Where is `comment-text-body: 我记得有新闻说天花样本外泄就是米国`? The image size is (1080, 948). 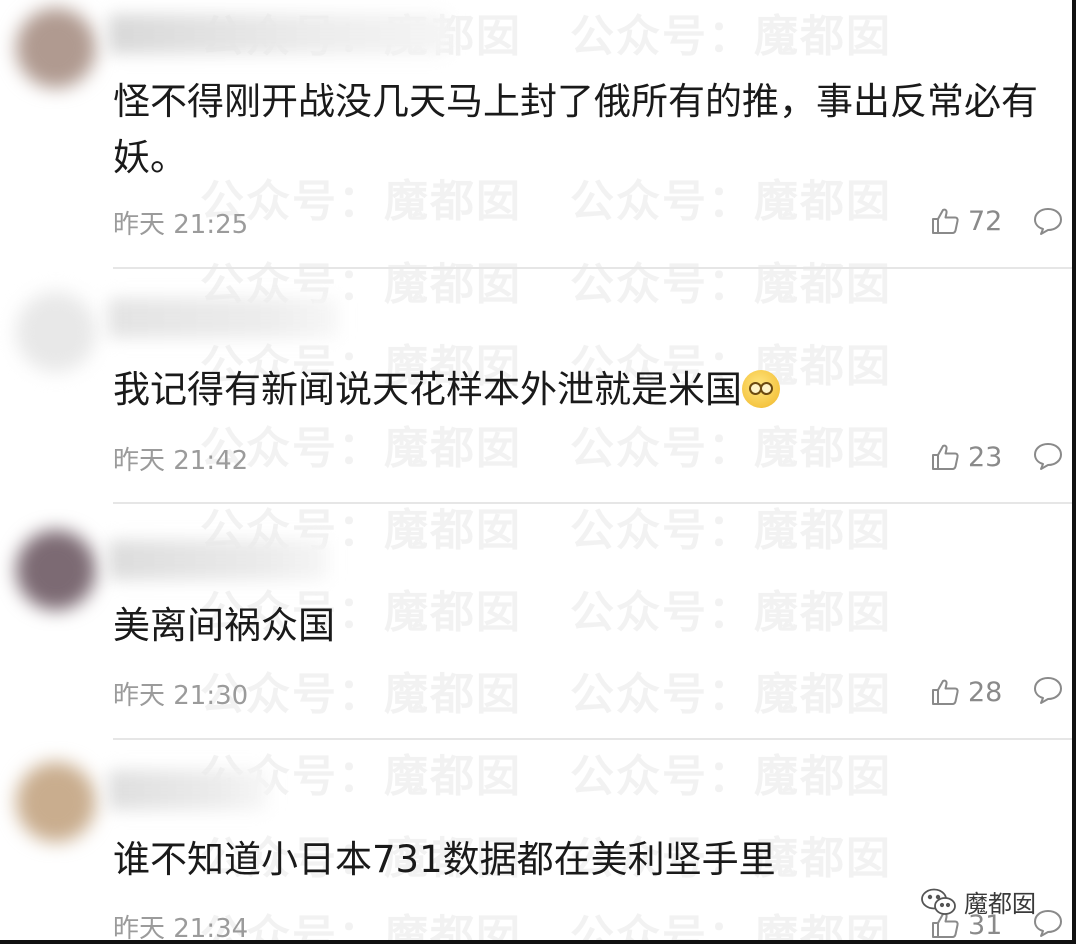 comment-text-body: 我记得有新闻说天花样本外泄就是米国 is located at coordinates (427, 389).